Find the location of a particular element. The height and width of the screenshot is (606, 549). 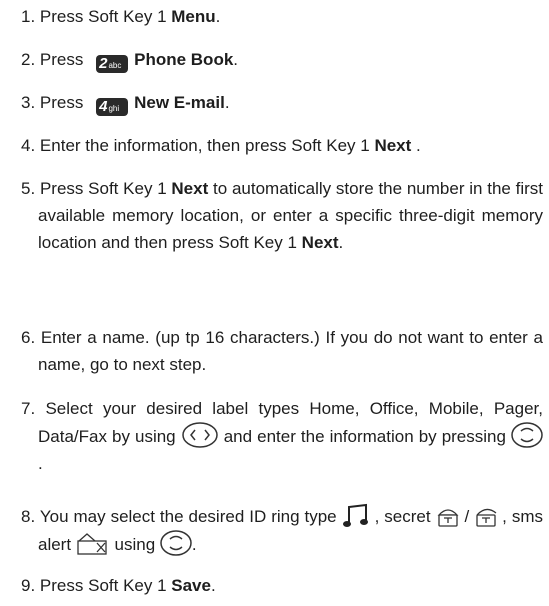

step-9: 9. Press Soft Key 1 Save. is located at coordinates (118, 585).